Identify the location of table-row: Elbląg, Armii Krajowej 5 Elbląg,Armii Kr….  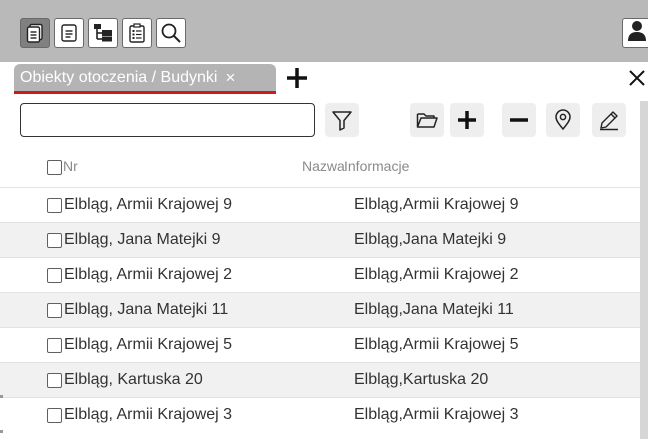
(320, 344).